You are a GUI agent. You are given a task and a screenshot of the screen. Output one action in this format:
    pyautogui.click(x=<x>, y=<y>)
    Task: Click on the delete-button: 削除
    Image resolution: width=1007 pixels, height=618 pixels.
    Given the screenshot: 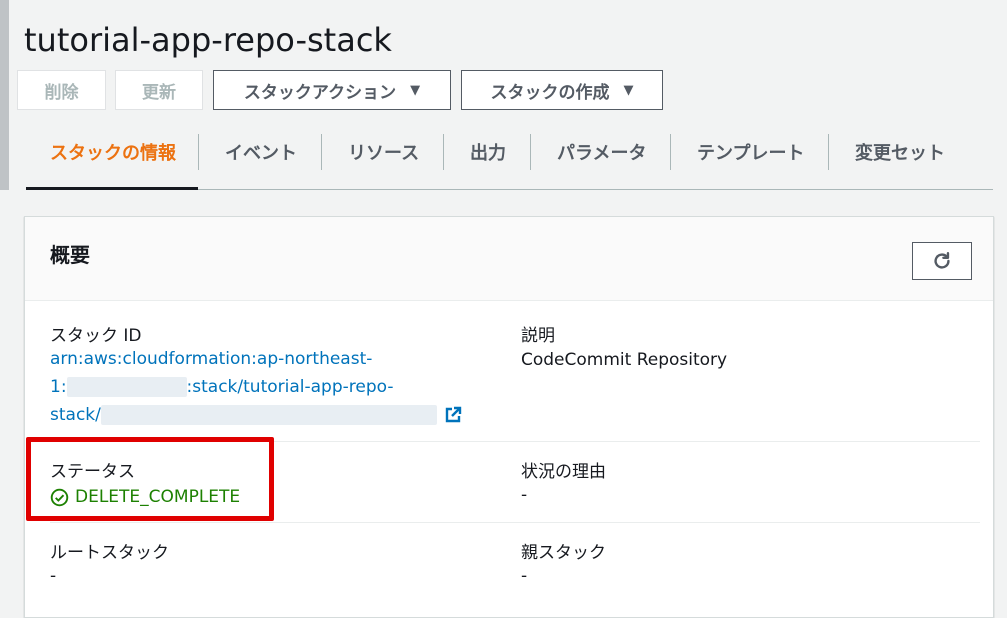 What is the action you would take?
    pyautogui.click(x=61, y=90)
    